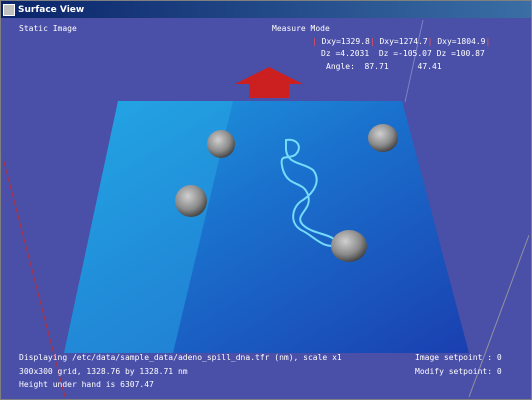 This screenshot has width=532, height=400. What do you see at coordinates (340, 66) in the screenshot?
I see `angle-label: Angle:` at bounding box center [340, 66].